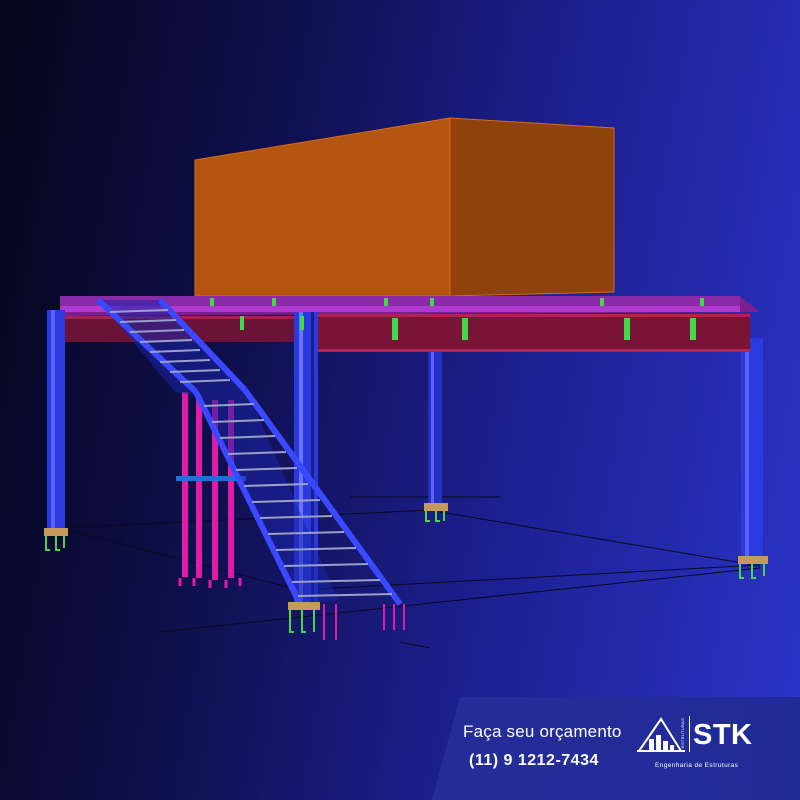  I want to click on logo-divider, so click(689, 734).